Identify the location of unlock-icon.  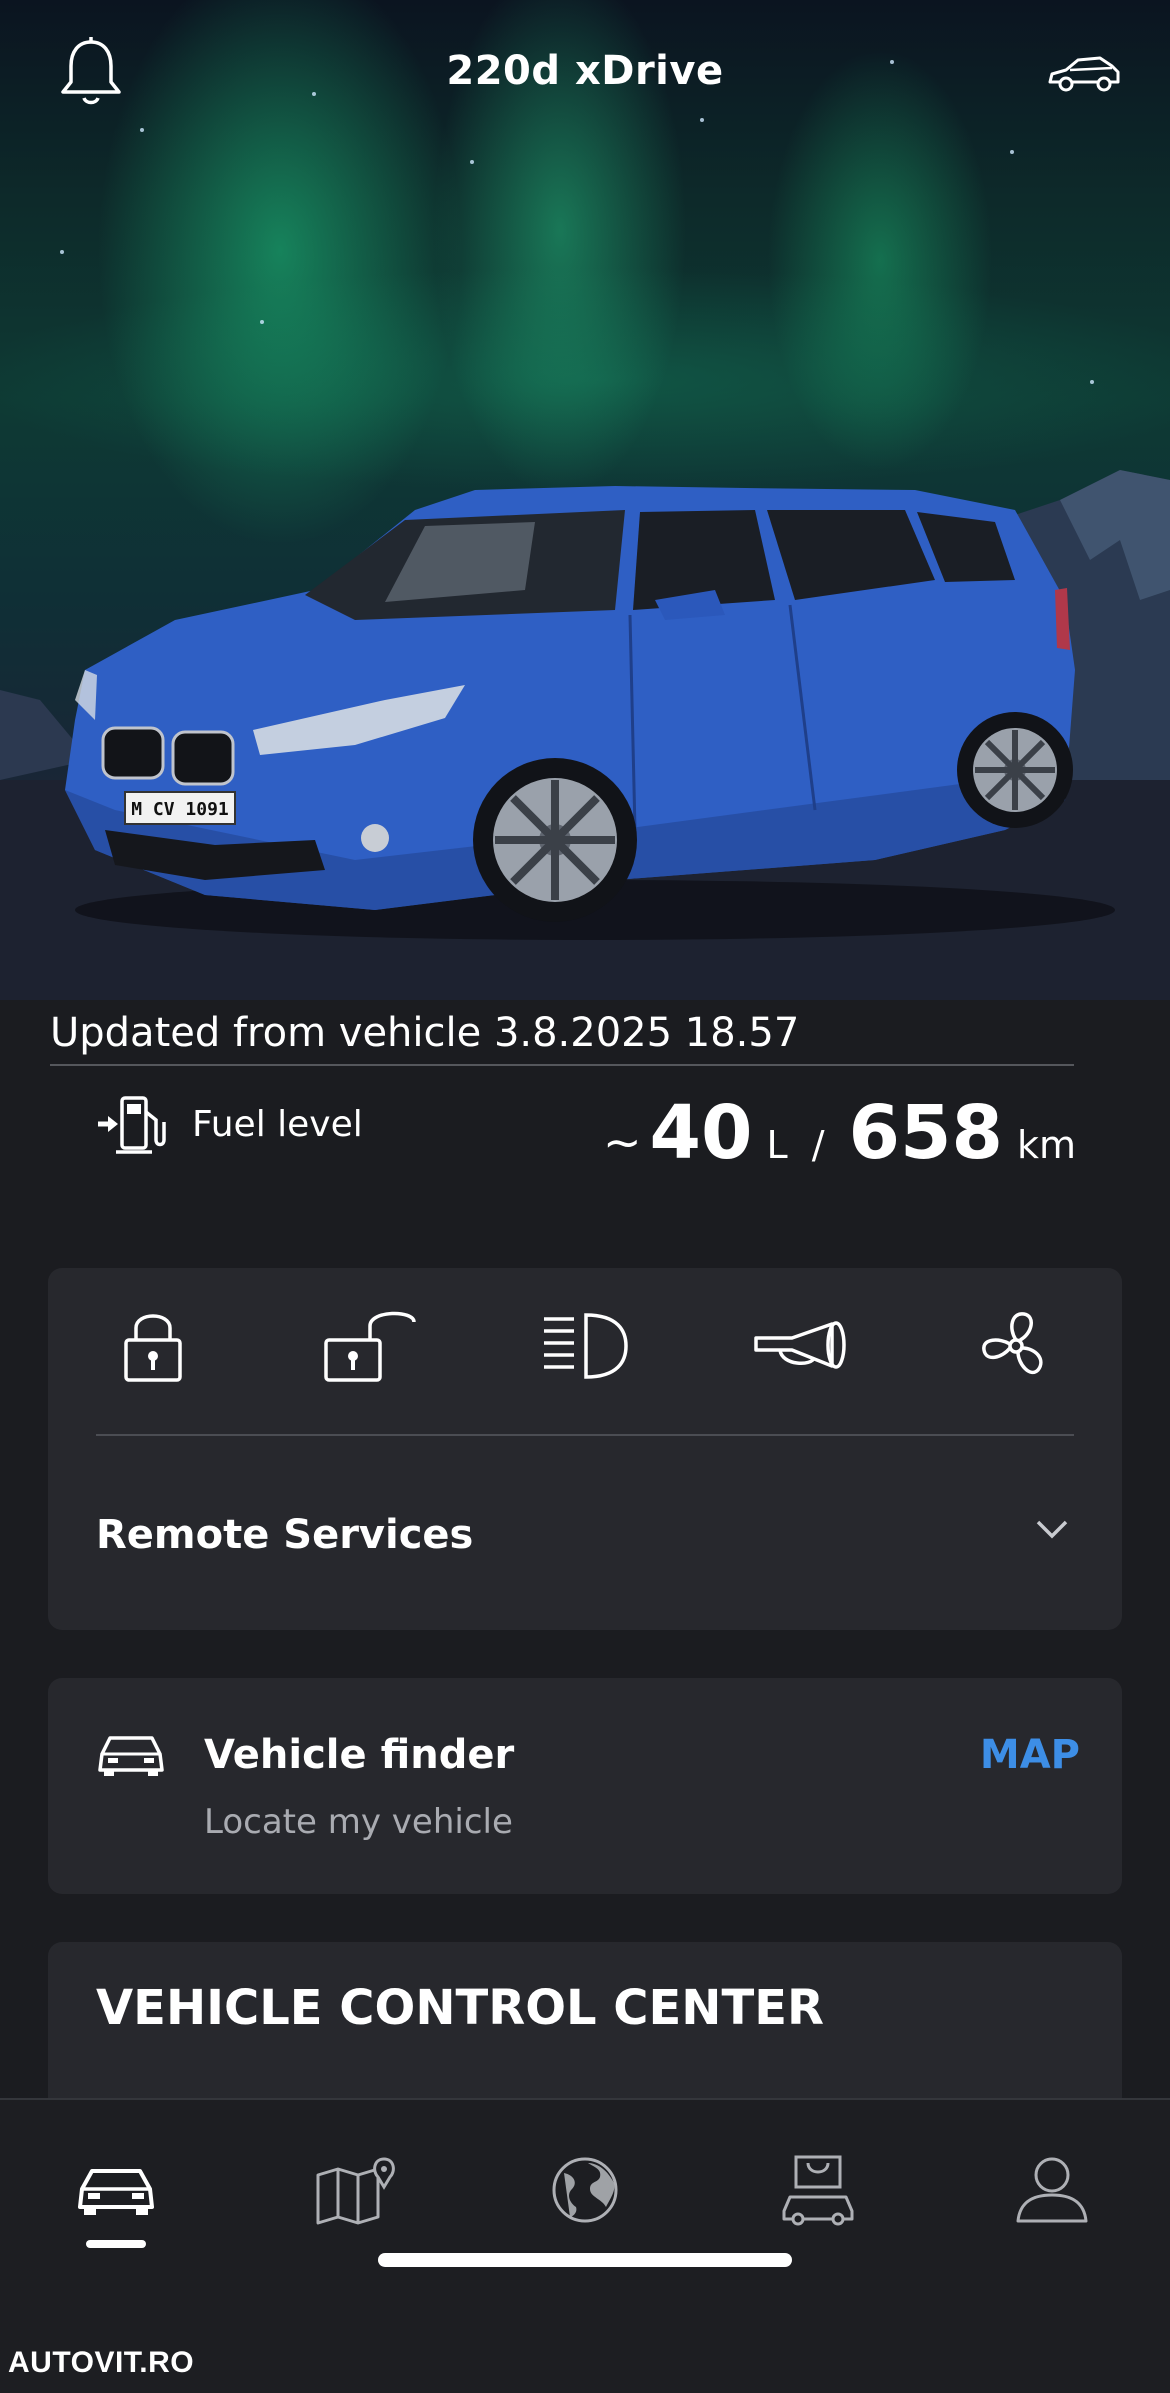
(370, 1346).